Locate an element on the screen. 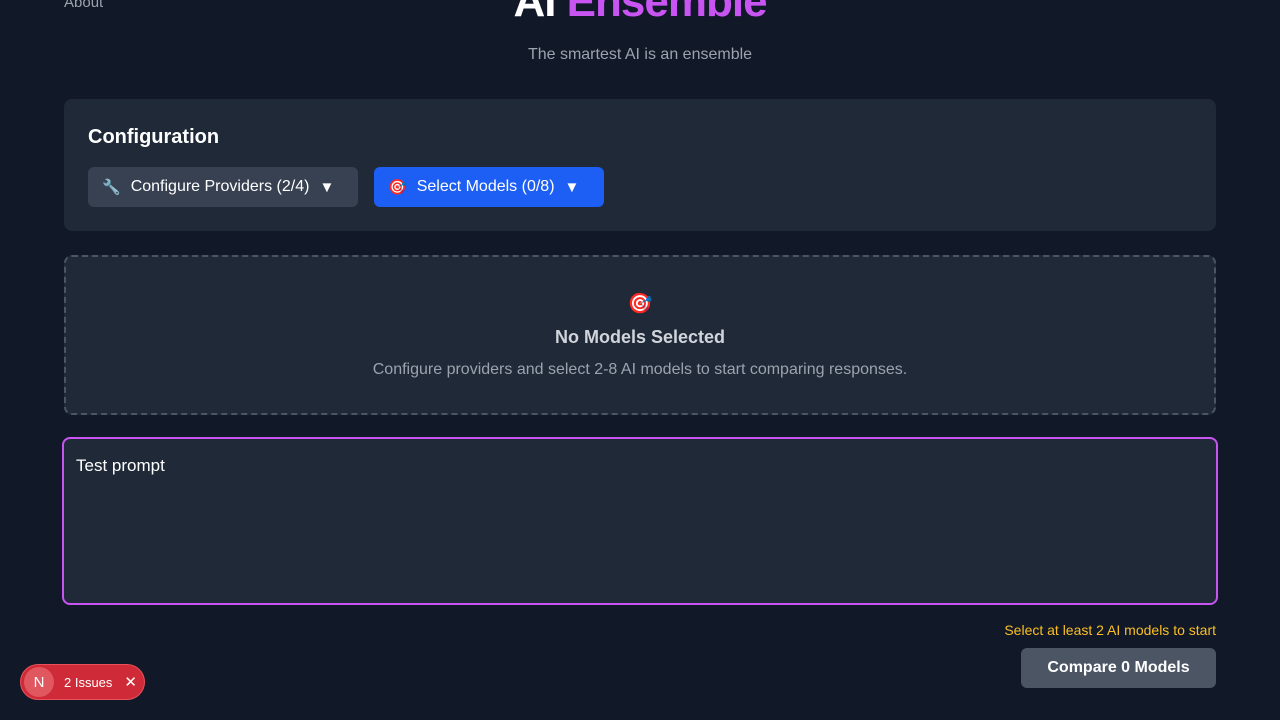  select-models-button: 🎯 Select Models (0/8) ▼ is located at coordinates (489, 187).